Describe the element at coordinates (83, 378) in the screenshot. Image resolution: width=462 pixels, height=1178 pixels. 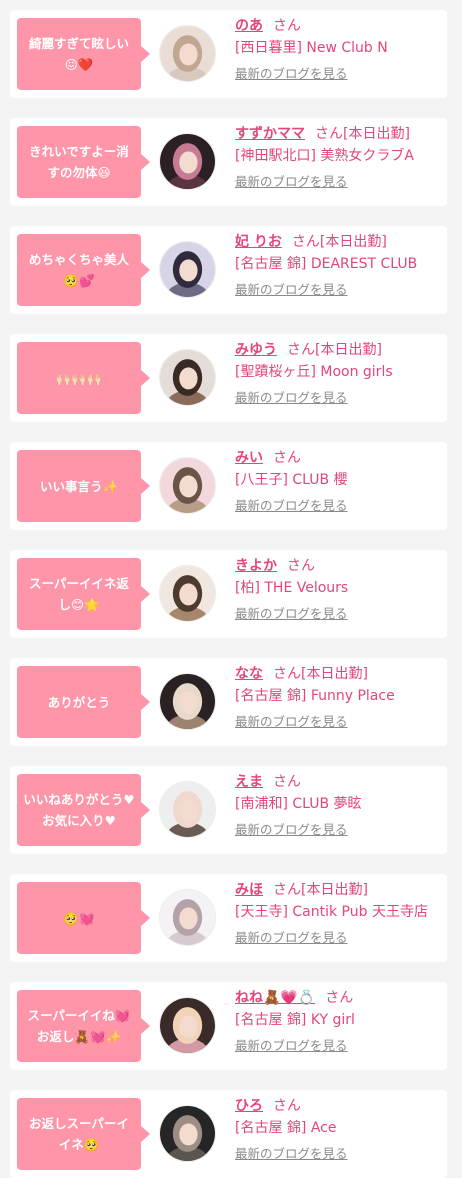
I see `comment-bubble: 🙌🏻🙌🏻🙌🏻` at that location.